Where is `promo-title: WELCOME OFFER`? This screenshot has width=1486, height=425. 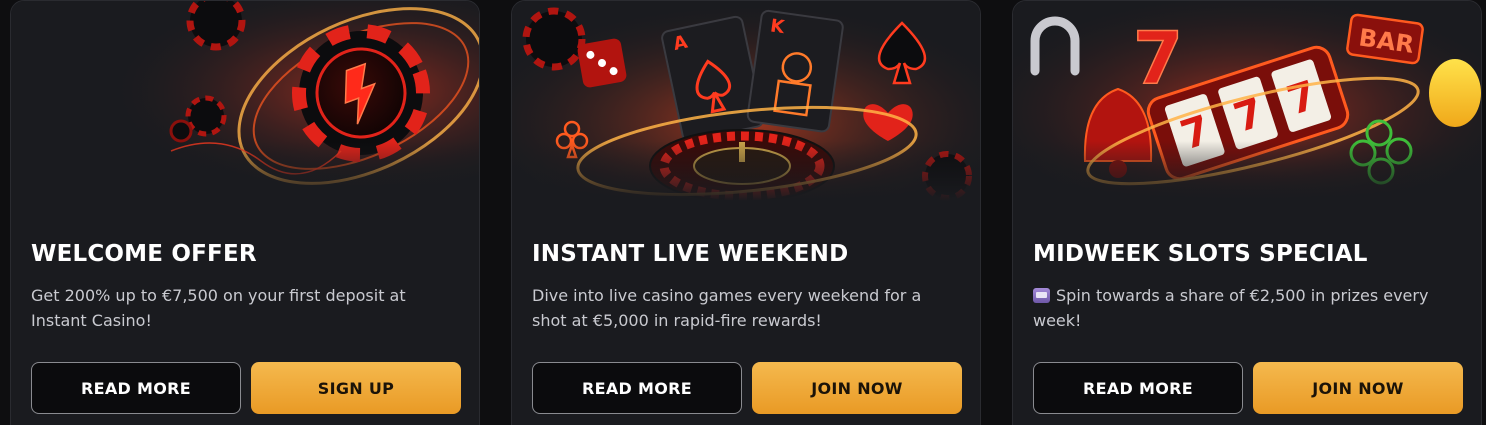 promo-title: WELCOME OFFER is located at coordinates (144, 254).